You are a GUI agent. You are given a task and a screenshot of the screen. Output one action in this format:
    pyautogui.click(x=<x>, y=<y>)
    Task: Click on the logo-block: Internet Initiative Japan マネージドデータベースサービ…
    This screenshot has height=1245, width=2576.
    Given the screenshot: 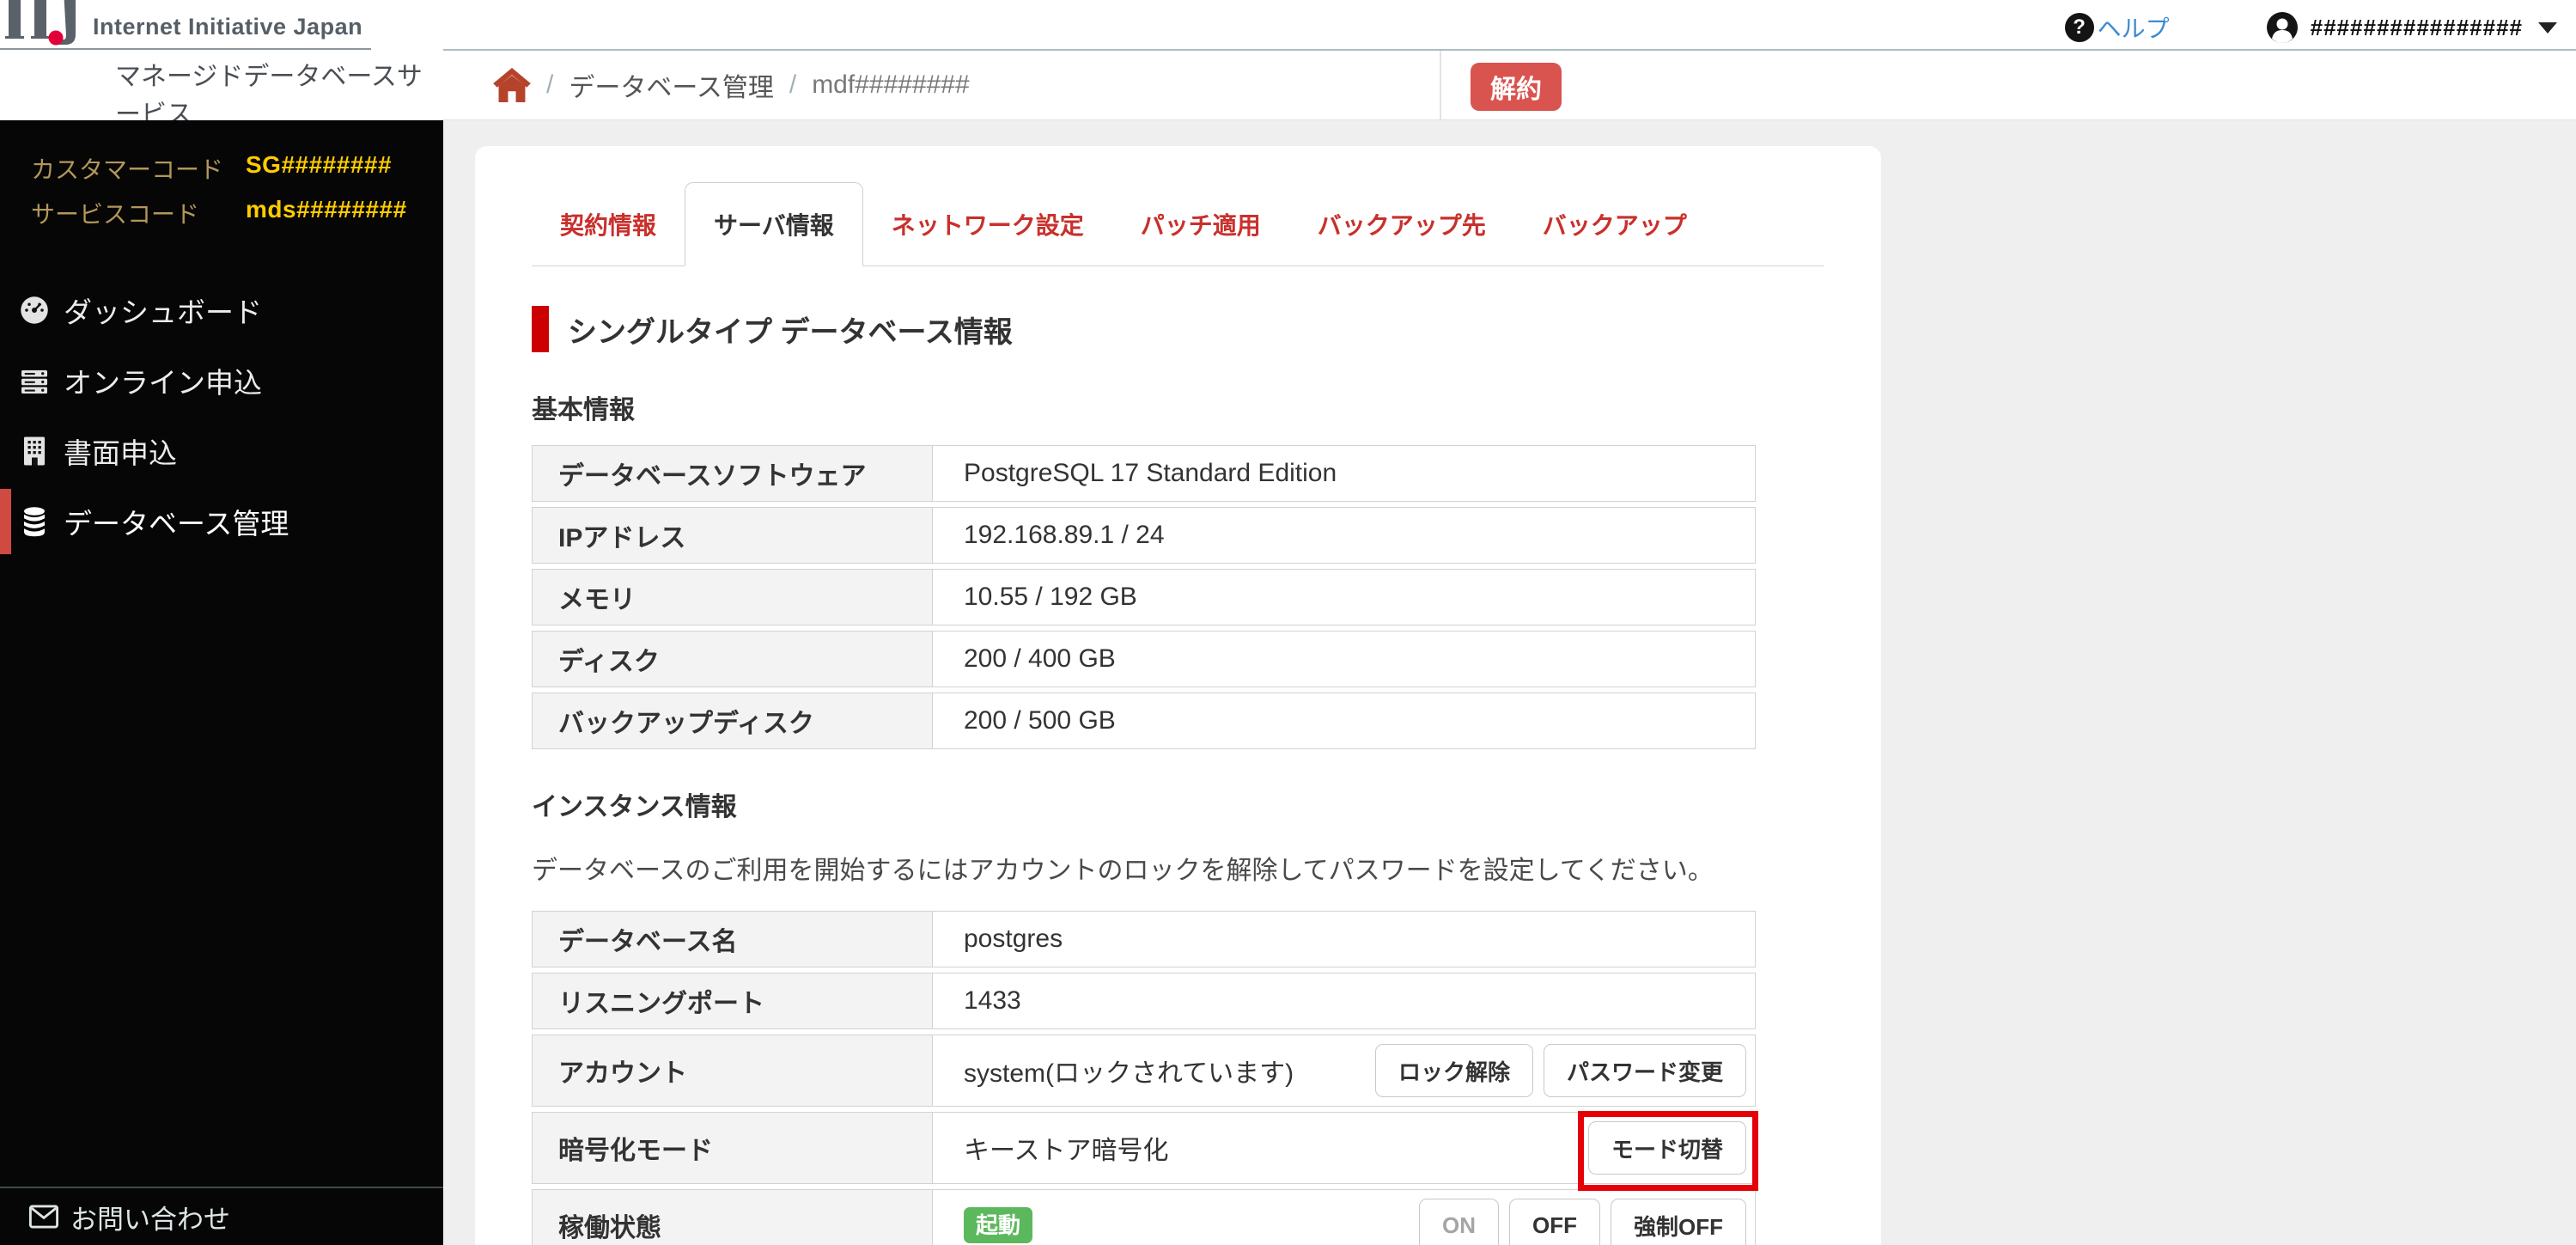 What is the action you would take?
    pyautogui.click(x=221, y=64)
    